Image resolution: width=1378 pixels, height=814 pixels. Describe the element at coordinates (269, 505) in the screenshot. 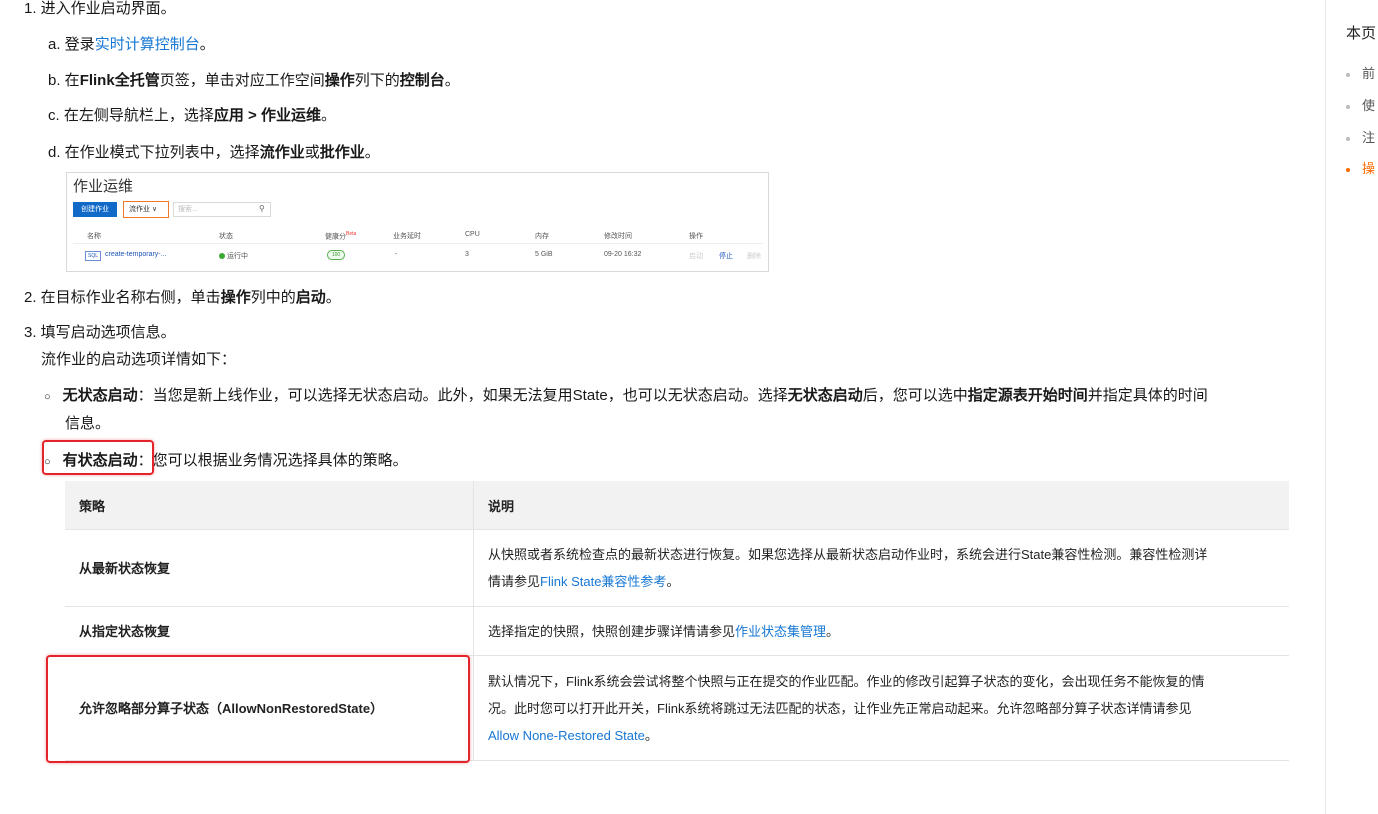

I see `header-strategy: 策略` at that location.